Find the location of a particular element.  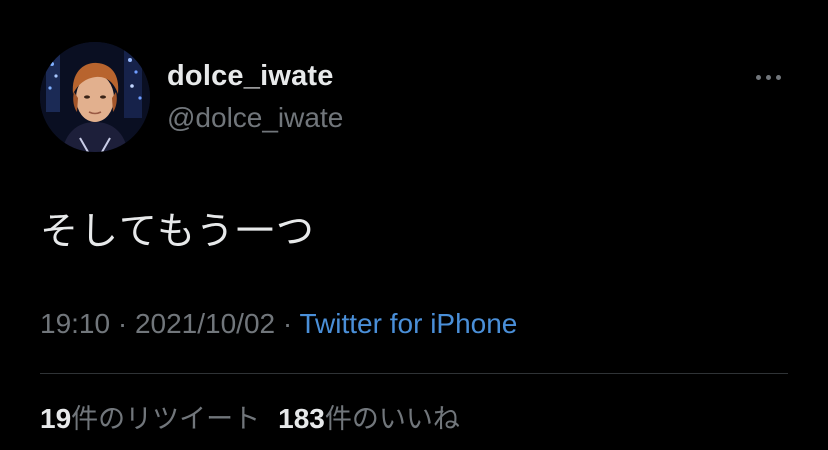

user-handle: @dolce_iwate is located at coordinates (255, 118).